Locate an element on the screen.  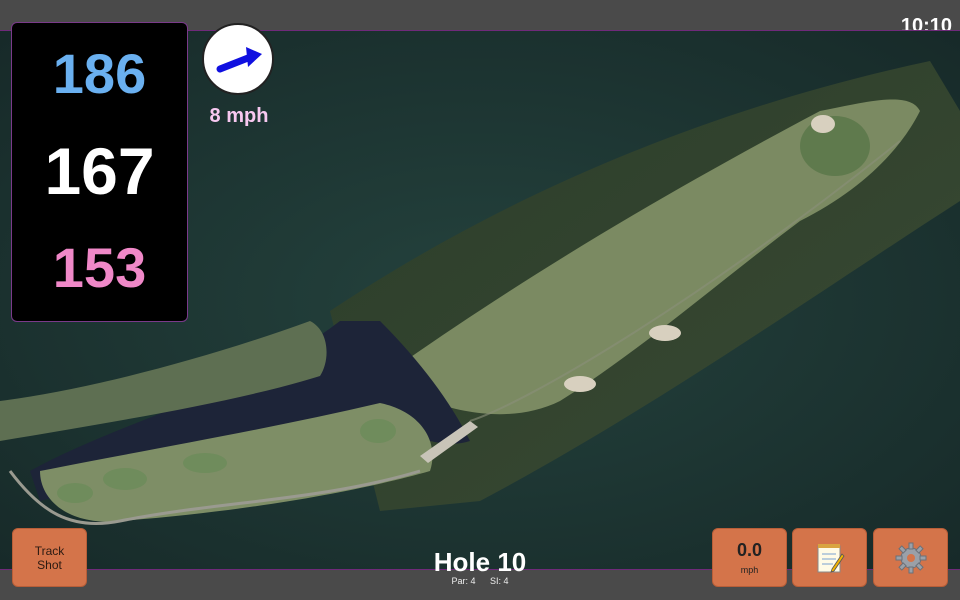
settings-button is located at coordinates (910, 557).